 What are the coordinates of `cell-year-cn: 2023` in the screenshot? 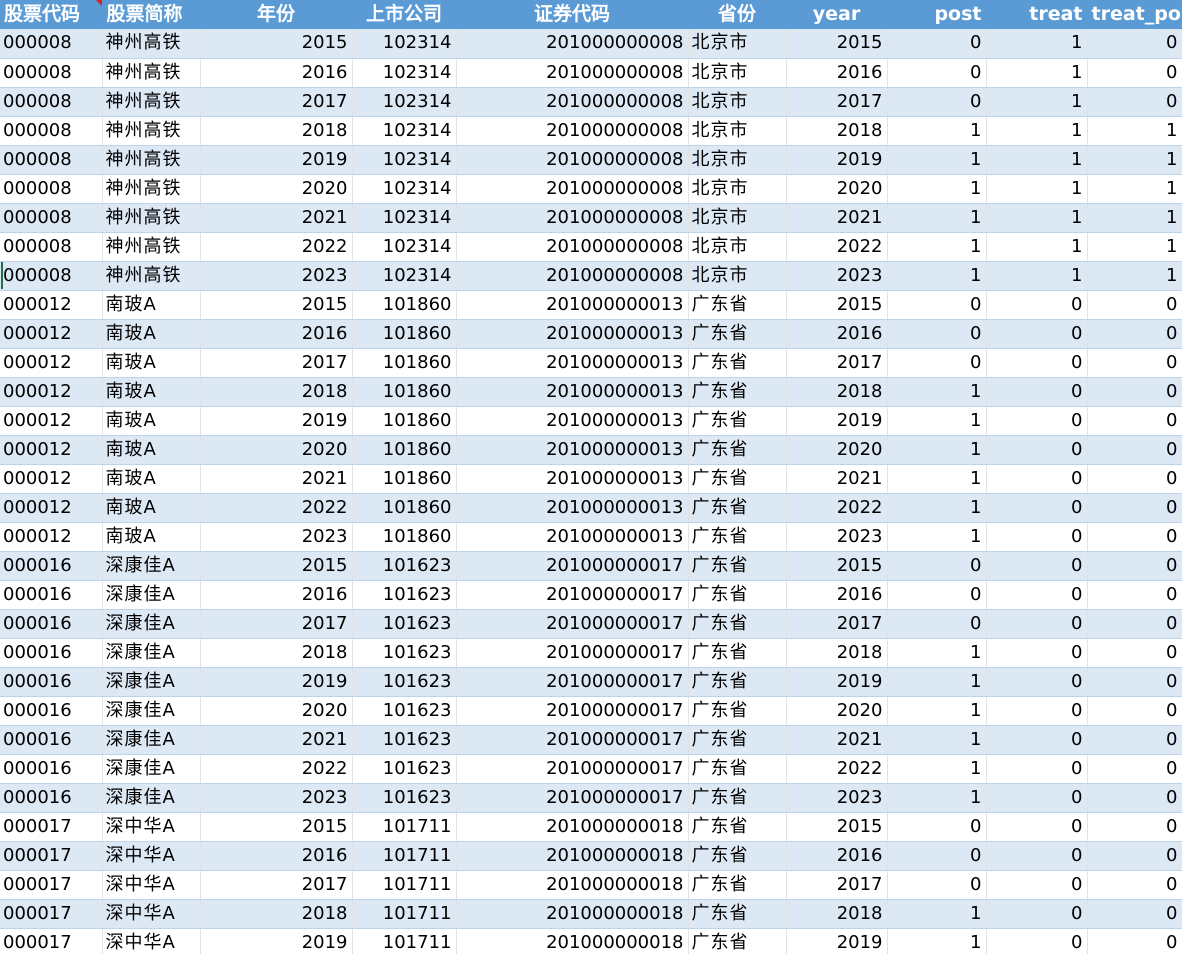 It's located at (276, 537).